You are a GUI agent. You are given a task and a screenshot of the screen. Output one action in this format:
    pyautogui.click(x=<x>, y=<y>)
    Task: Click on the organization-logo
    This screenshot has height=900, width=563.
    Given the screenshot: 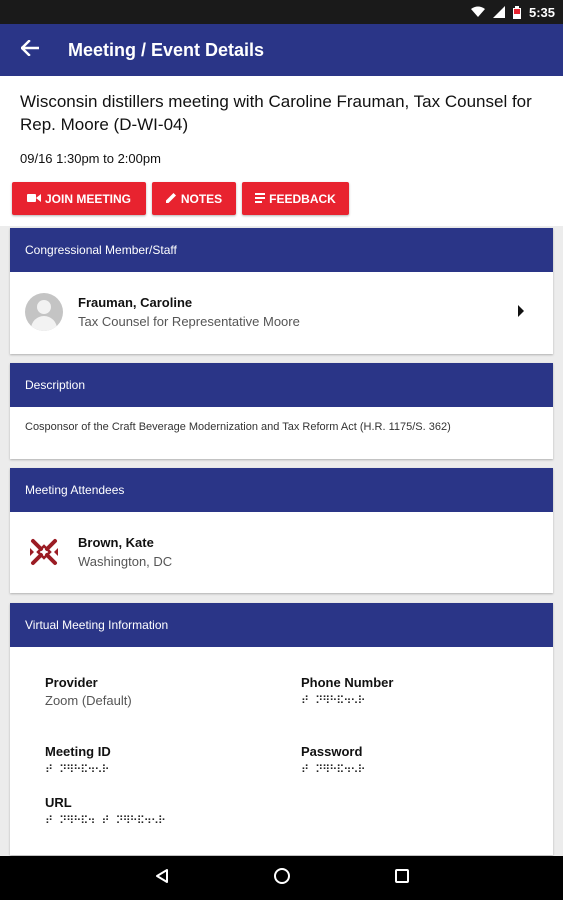 What is the action you would take?
    pyautogui.click(x=44, y=552)
    